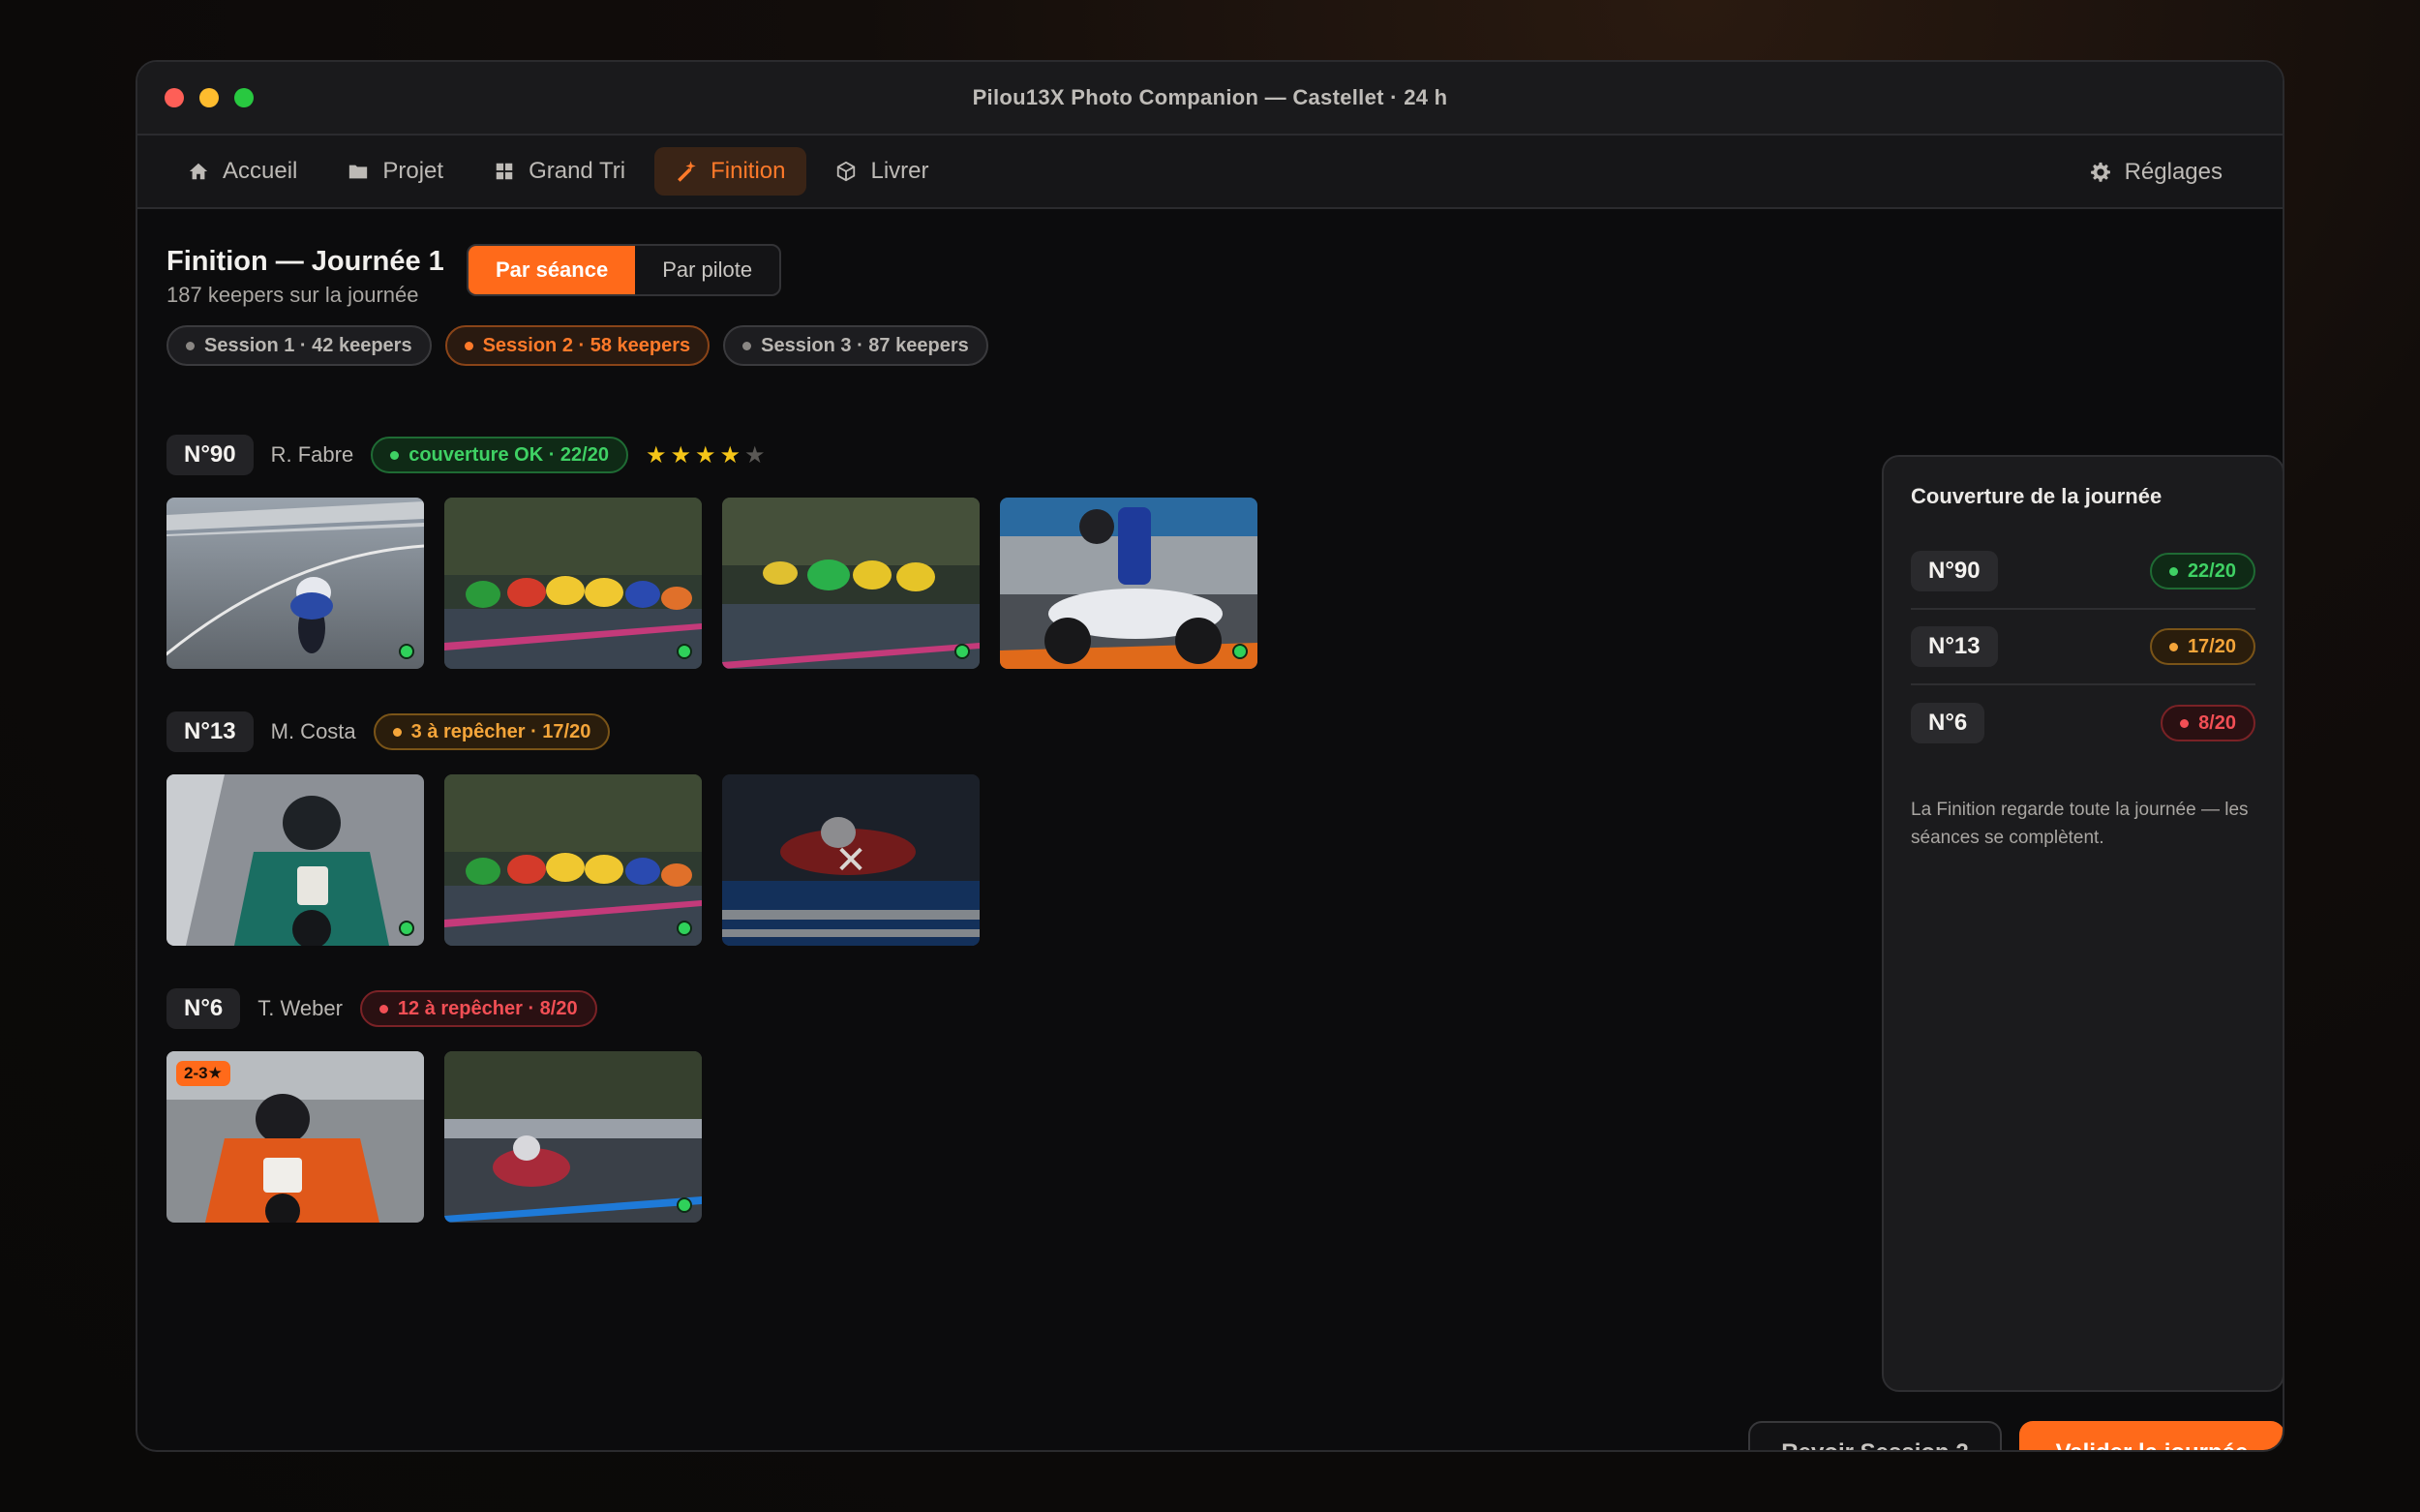 Image resolution: width=2420 pixels, height=1512 pixels. What do you see at coordinates (552, 270) in the screenshot?
I see `view-by-session-button: Par séance` at bounding box center [552, 270].